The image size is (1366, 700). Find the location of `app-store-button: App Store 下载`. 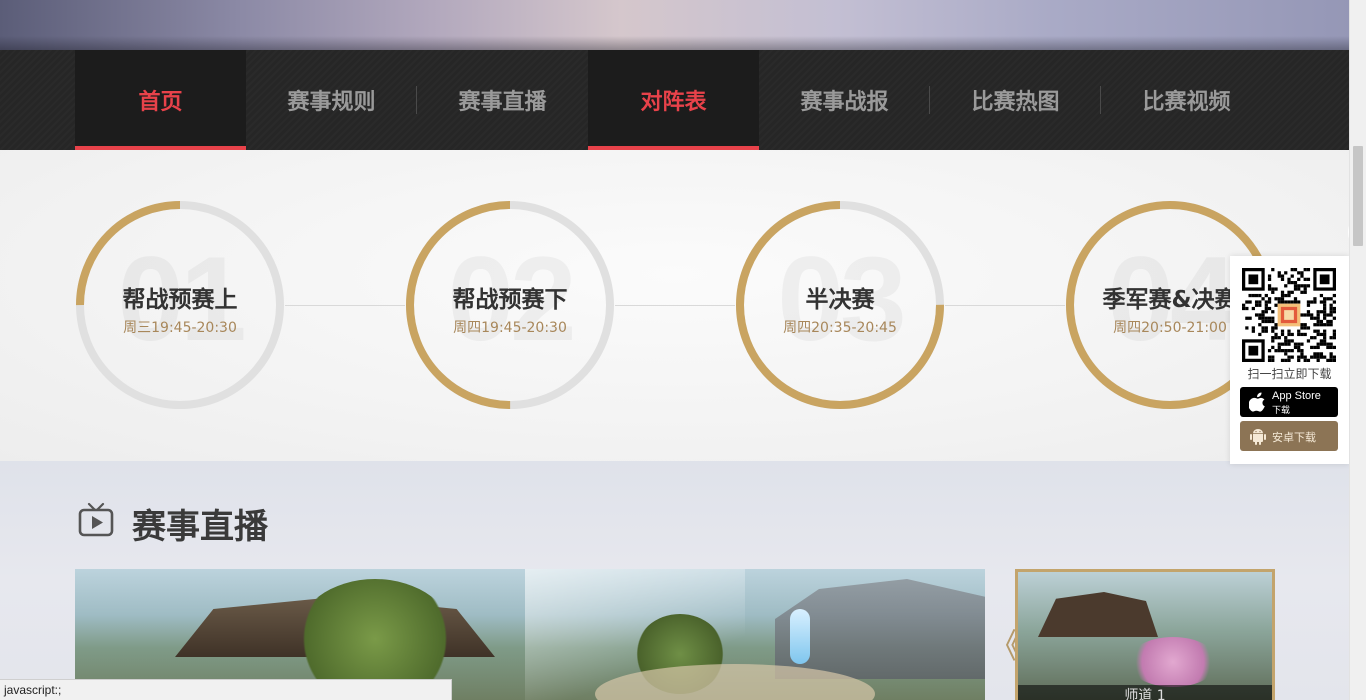

app-store-button: App Store 下载 is located at coordinates (1289, 402).